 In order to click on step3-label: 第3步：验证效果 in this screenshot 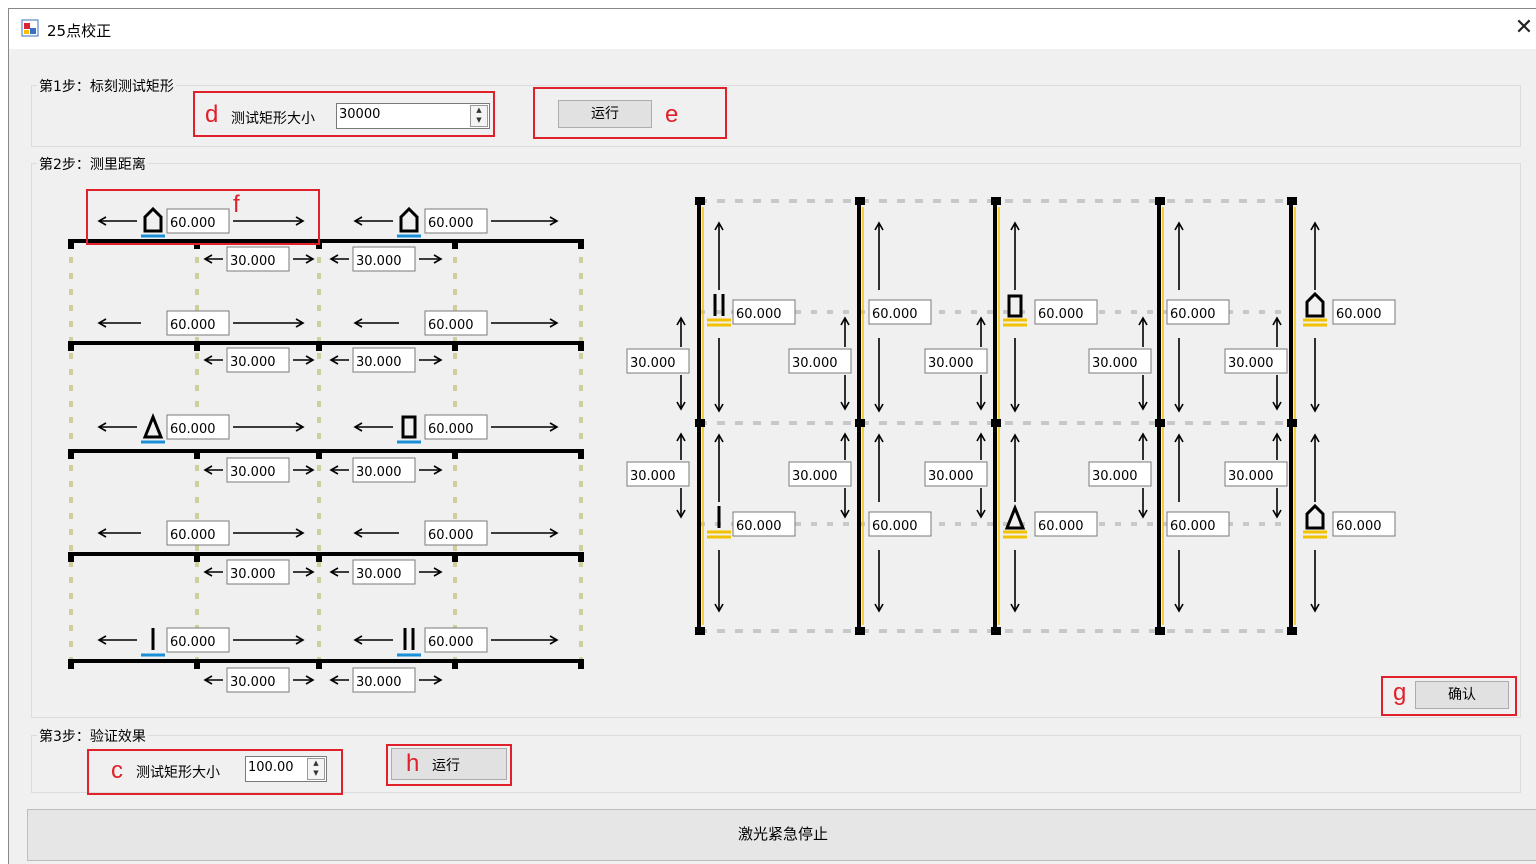, I will do `click(92, 736)`.